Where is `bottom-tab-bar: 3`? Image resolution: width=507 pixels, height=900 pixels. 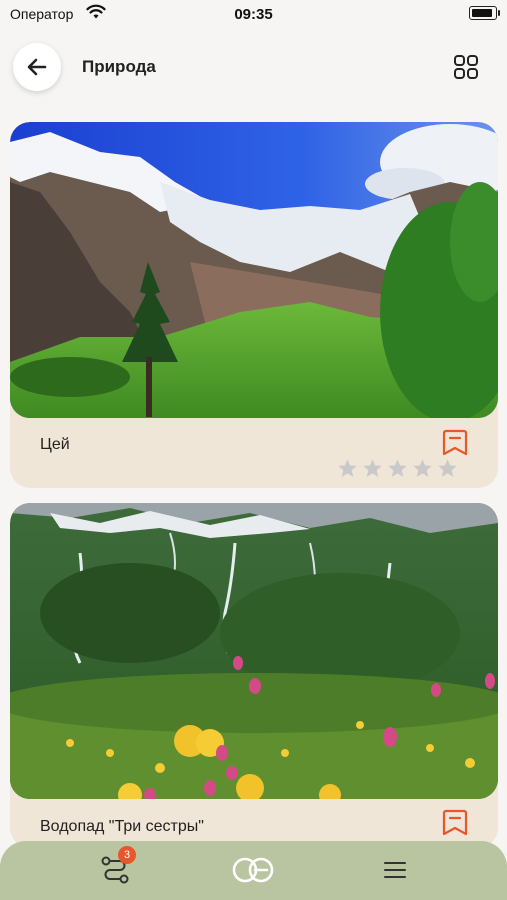
bottom-tab-bar: 3 is located at coordinates (253, 870).